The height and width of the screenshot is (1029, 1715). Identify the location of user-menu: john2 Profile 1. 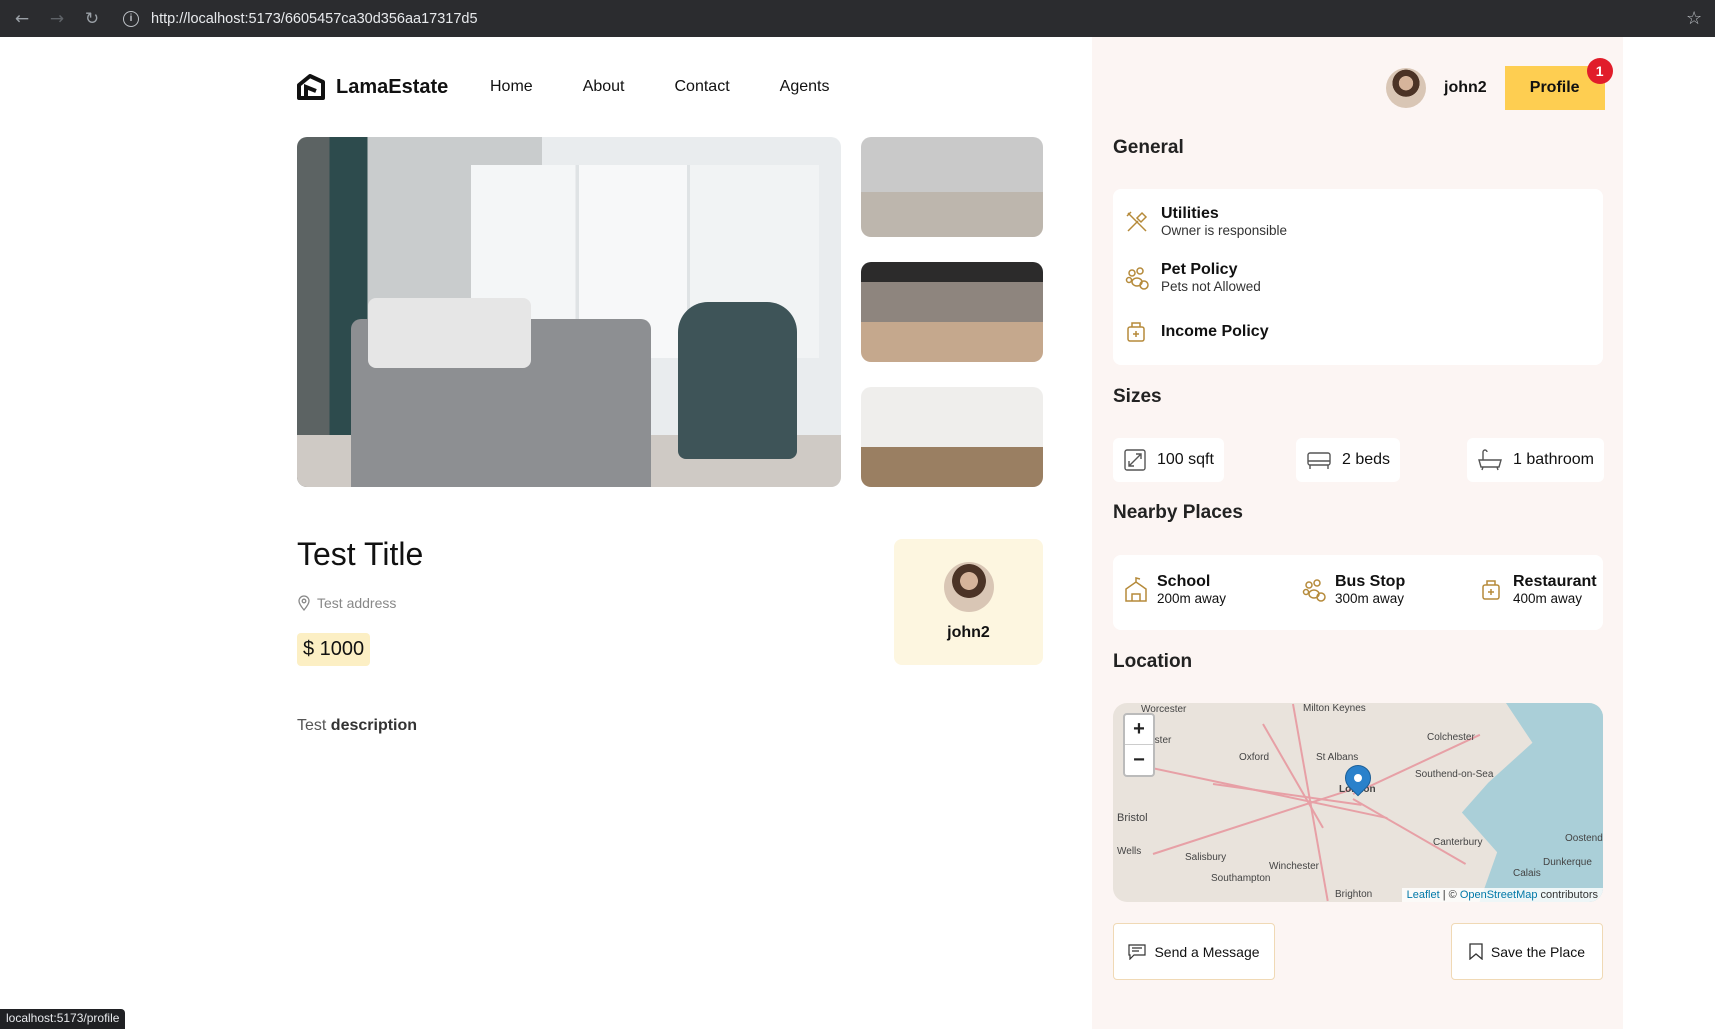
(1499, 84).